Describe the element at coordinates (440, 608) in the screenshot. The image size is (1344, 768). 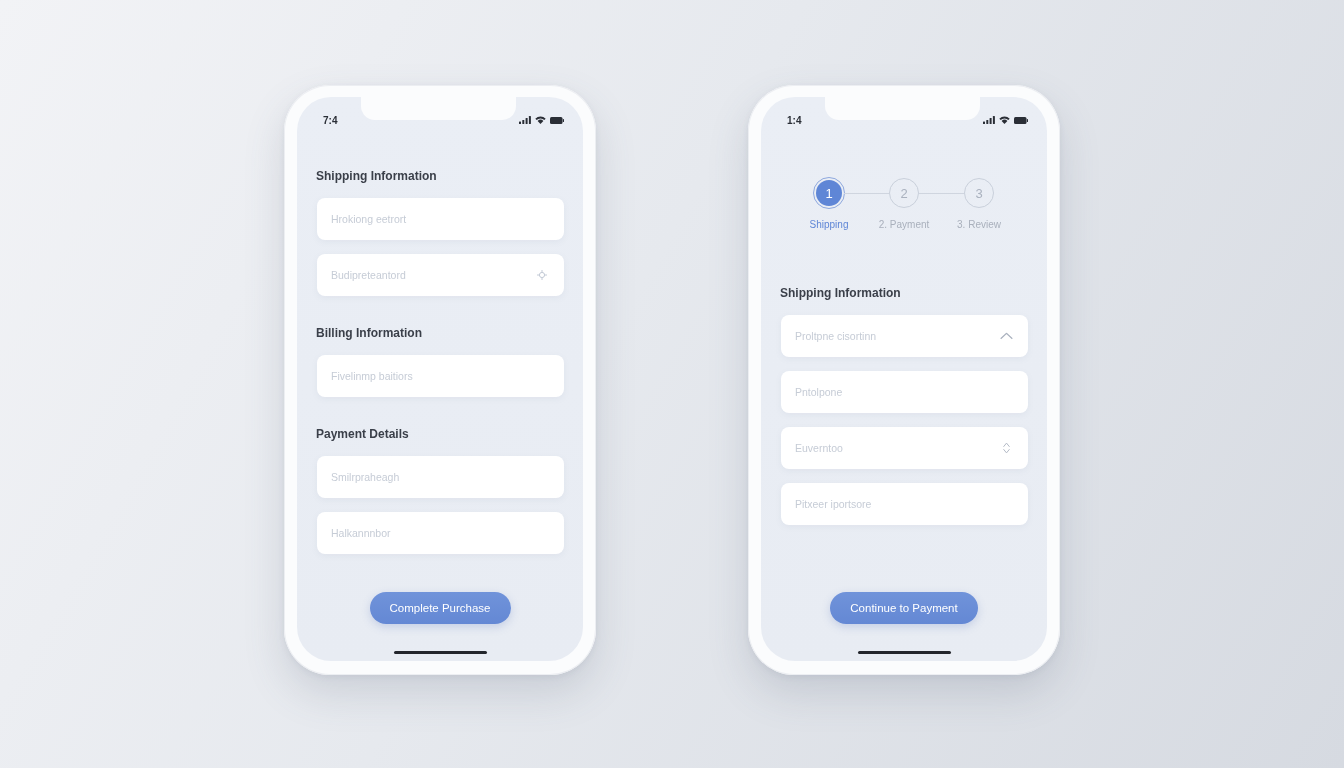
I see `primary-button: Complete Purchase` at that location.